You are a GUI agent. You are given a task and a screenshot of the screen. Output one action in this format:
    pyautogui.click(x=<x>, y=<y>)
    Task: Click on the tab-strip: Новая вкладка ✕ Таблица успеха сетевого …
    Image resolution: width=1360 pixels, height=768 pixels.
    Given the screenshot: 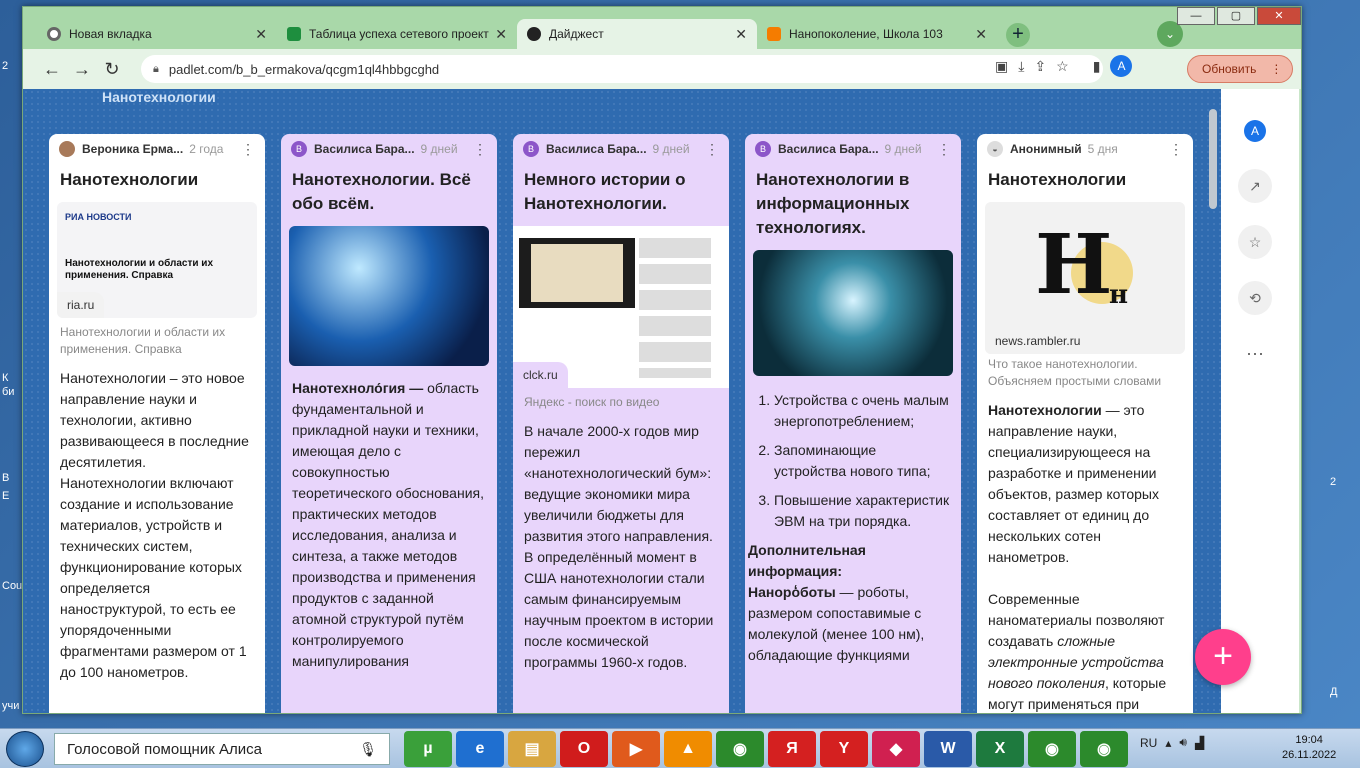 What is the action you would take?
    pyautogui.click(x=662, y=28)
    